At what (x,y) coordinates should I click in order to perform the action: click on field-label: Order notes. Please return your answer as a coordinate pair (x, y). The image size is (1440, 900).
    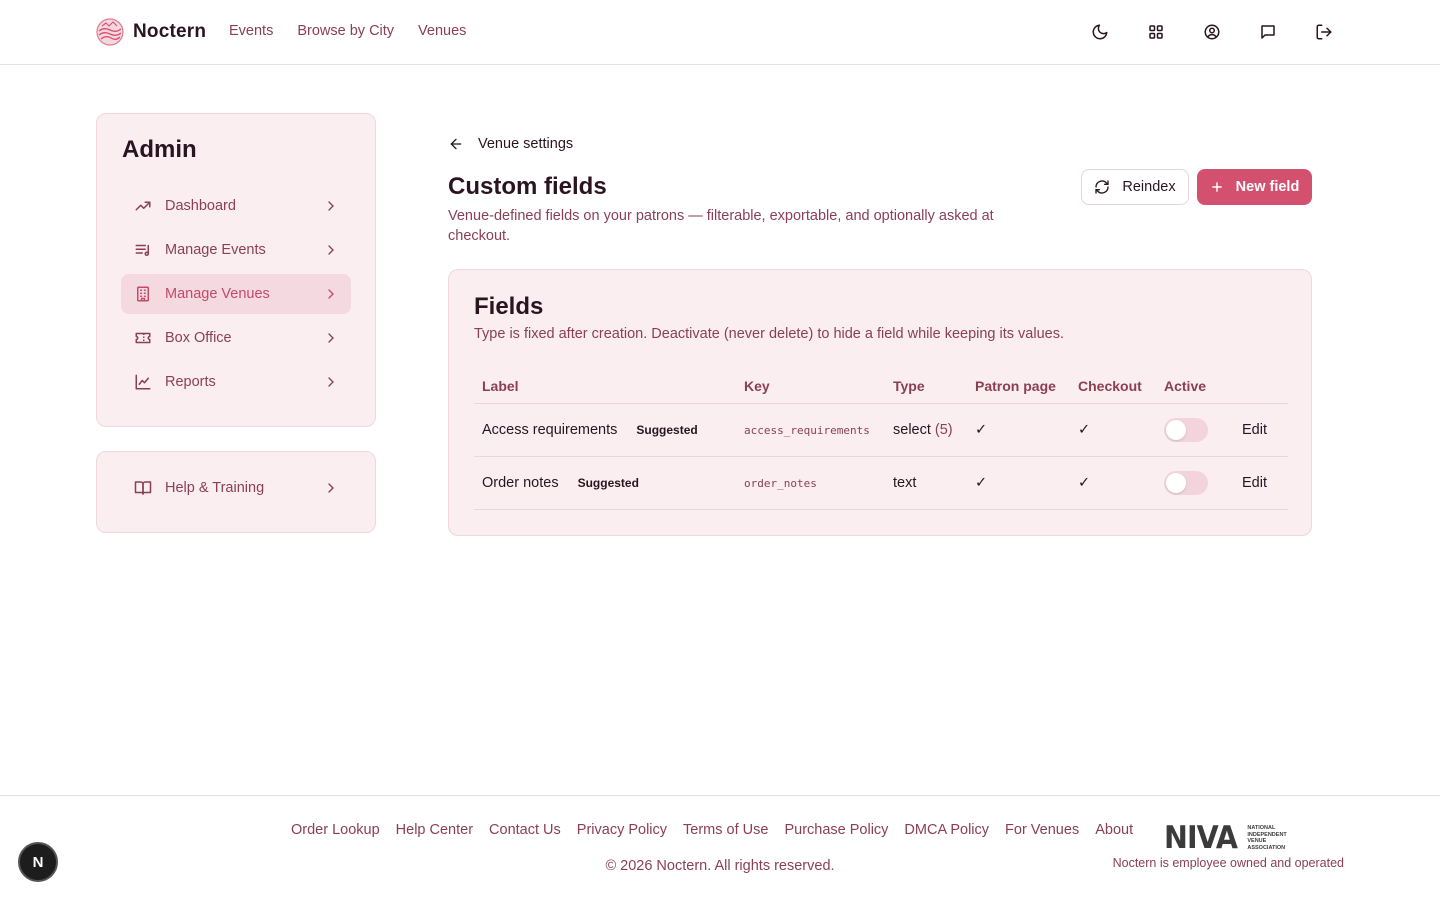
    Looking at the image, I should click on (520, 483).